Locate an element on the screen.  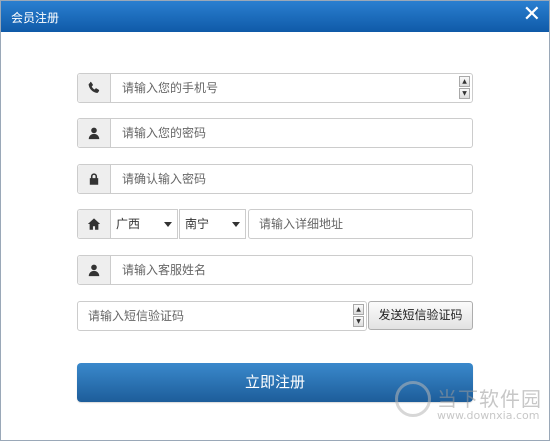
title-bar: 会员注册 ✕ is located at coordinates (275, 16).